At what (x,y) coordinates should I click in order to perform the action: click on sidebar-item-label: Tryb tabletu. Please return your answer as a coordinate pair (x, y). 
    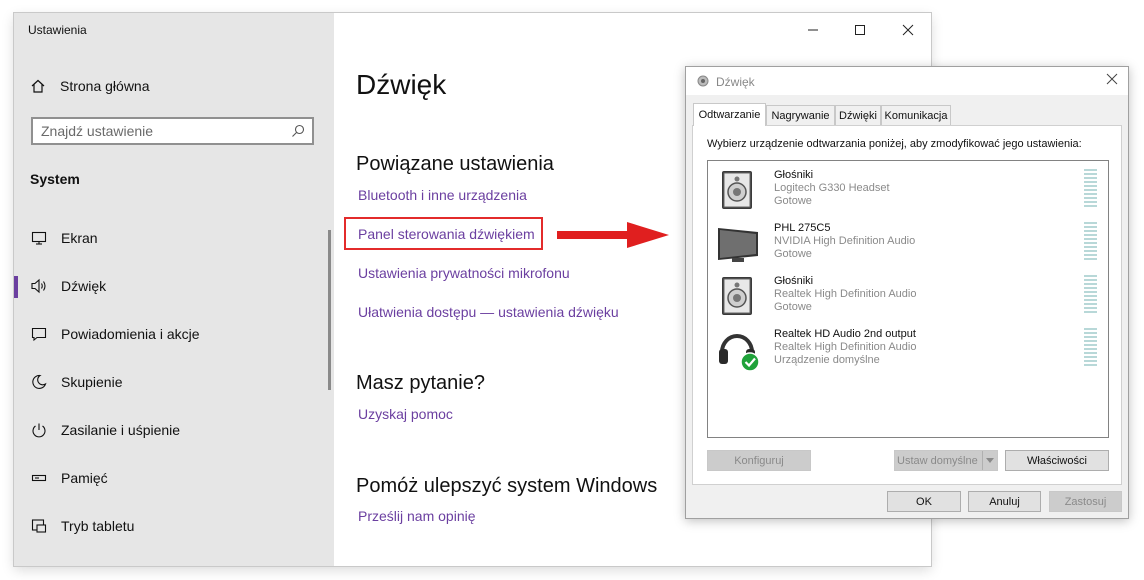
    Looking at the image, I should click on (98, 526).